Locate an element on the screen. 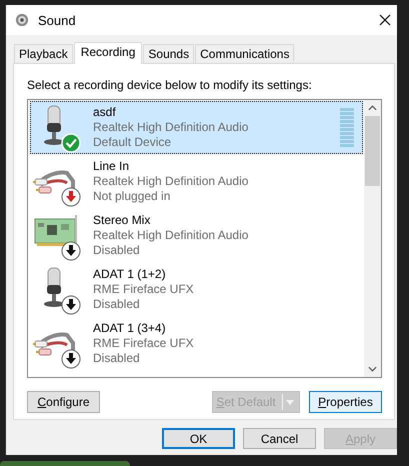 Image resolution: width=409 pixels, height=466 pixels. speaker-icon is located at coordinates (22, 20).